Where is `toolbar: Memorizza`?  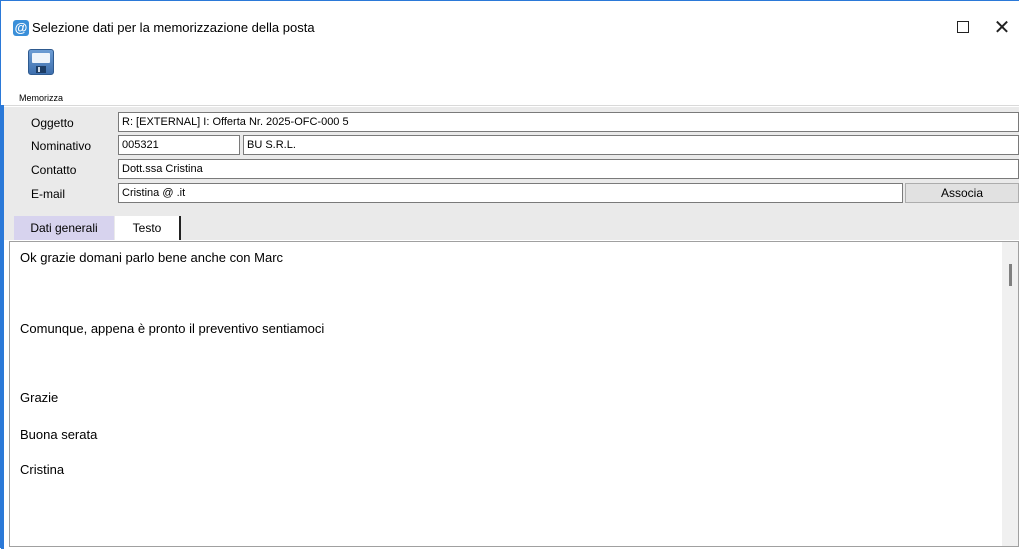
toolbar: Memorizza is located at coordinates (510, 72).